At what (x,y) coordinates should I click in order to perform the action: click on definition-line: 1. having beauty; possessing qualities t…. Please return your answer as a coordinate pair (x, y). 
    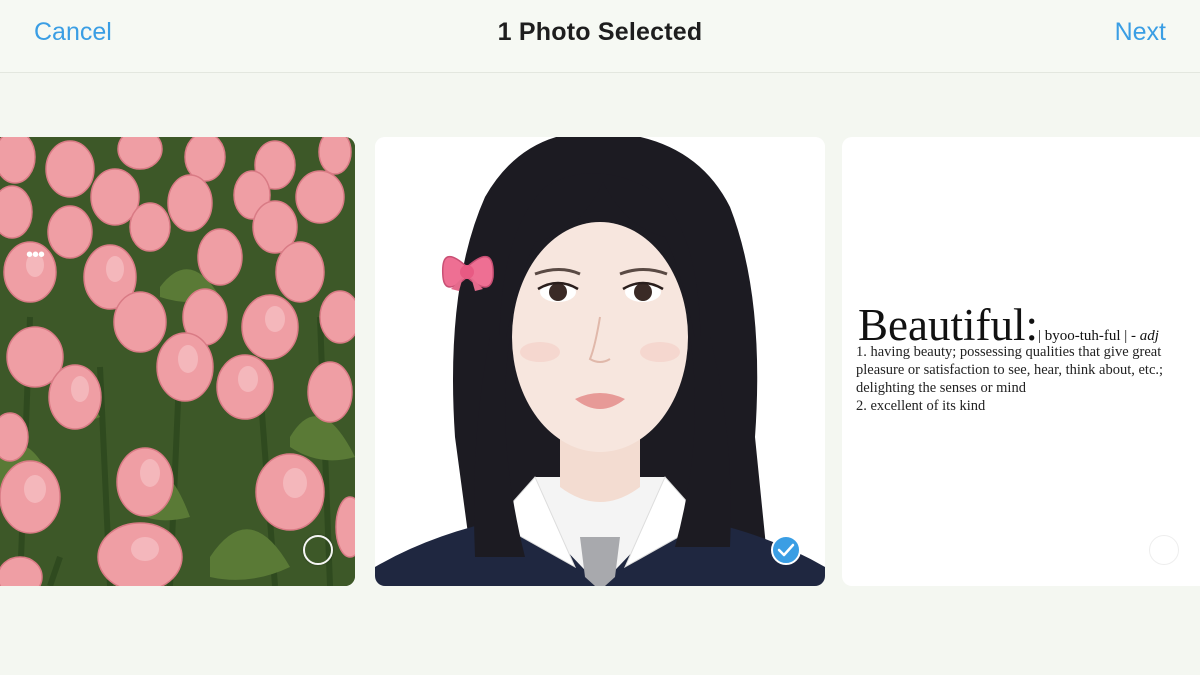
    Looking at the image, I should click on (1009, 352).